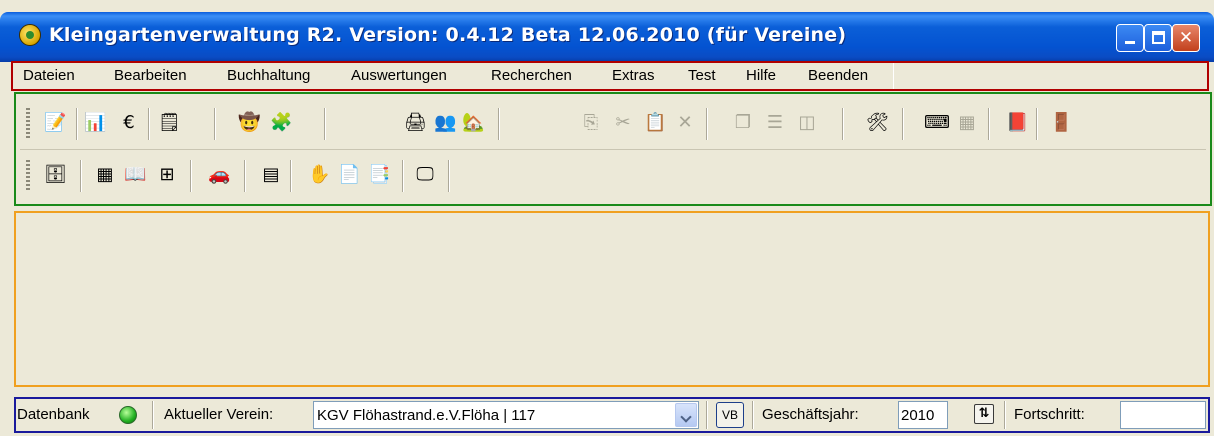  I want to click on database-label: Datenbank, so click(53, 414).